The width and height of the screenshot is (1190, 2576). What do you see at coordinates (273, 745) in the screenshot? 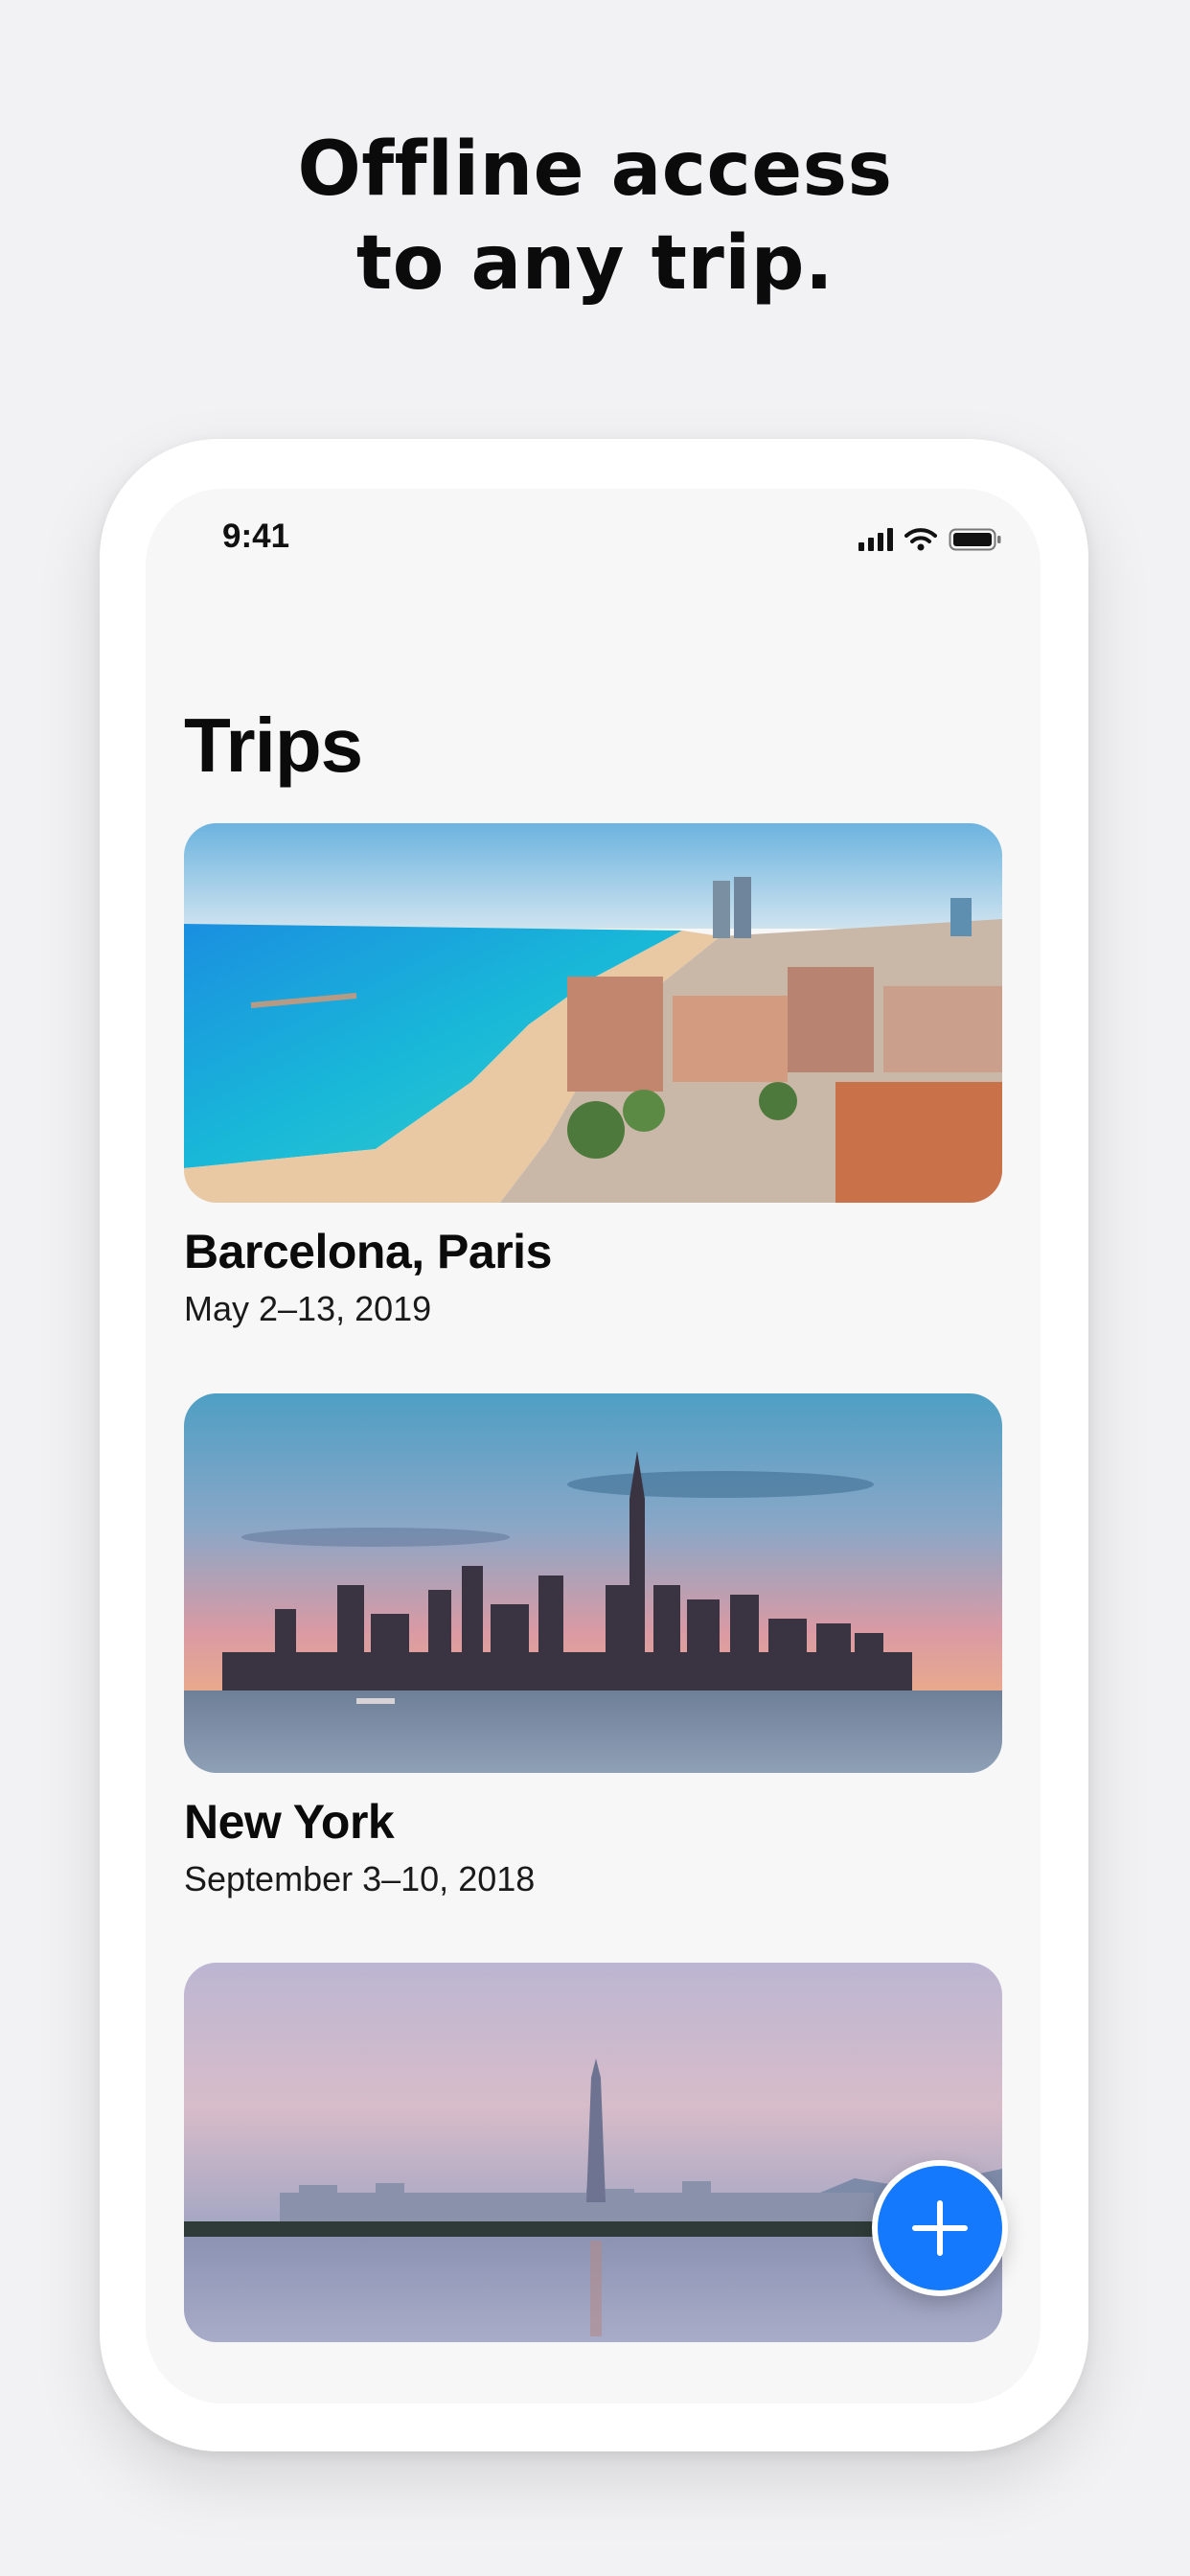
I see `page-title: Trips` at bounding box center [273, 745].